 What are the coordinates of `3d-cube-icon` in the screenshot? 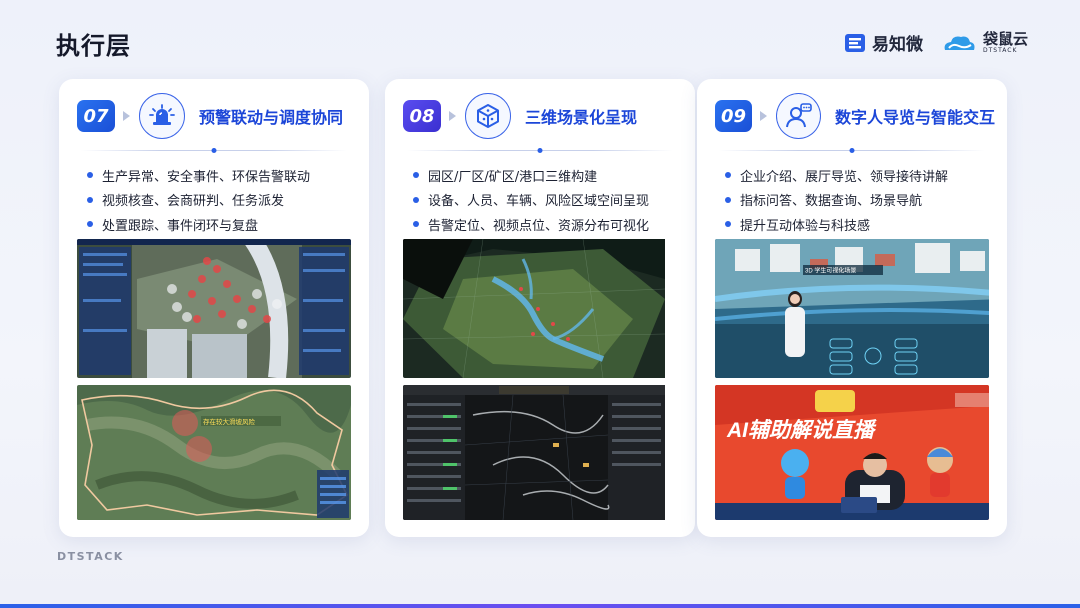 It's located at (488, 116).